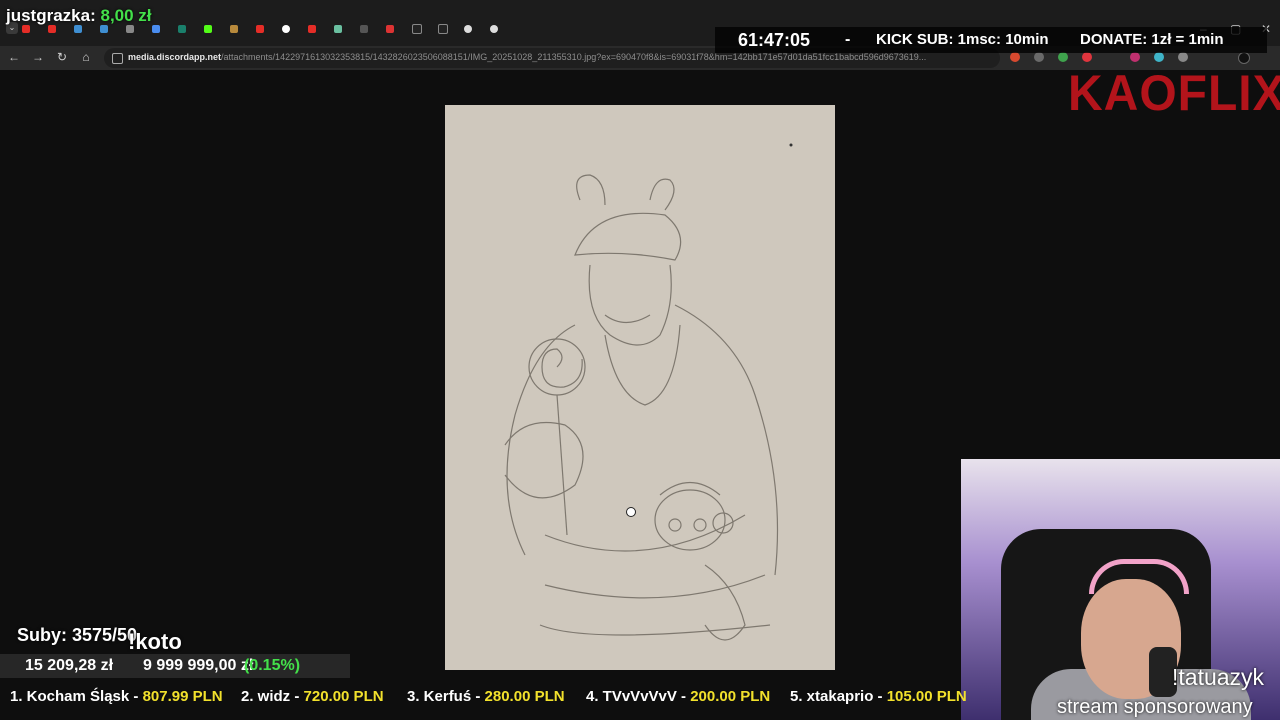 The height and width of the screenshot is (720, 1280). What do you see at coordinates (1218, 677) in the screenshot?
I see `command-tatuazyk: !tatuazyk` at bounding box center [1218, 677].